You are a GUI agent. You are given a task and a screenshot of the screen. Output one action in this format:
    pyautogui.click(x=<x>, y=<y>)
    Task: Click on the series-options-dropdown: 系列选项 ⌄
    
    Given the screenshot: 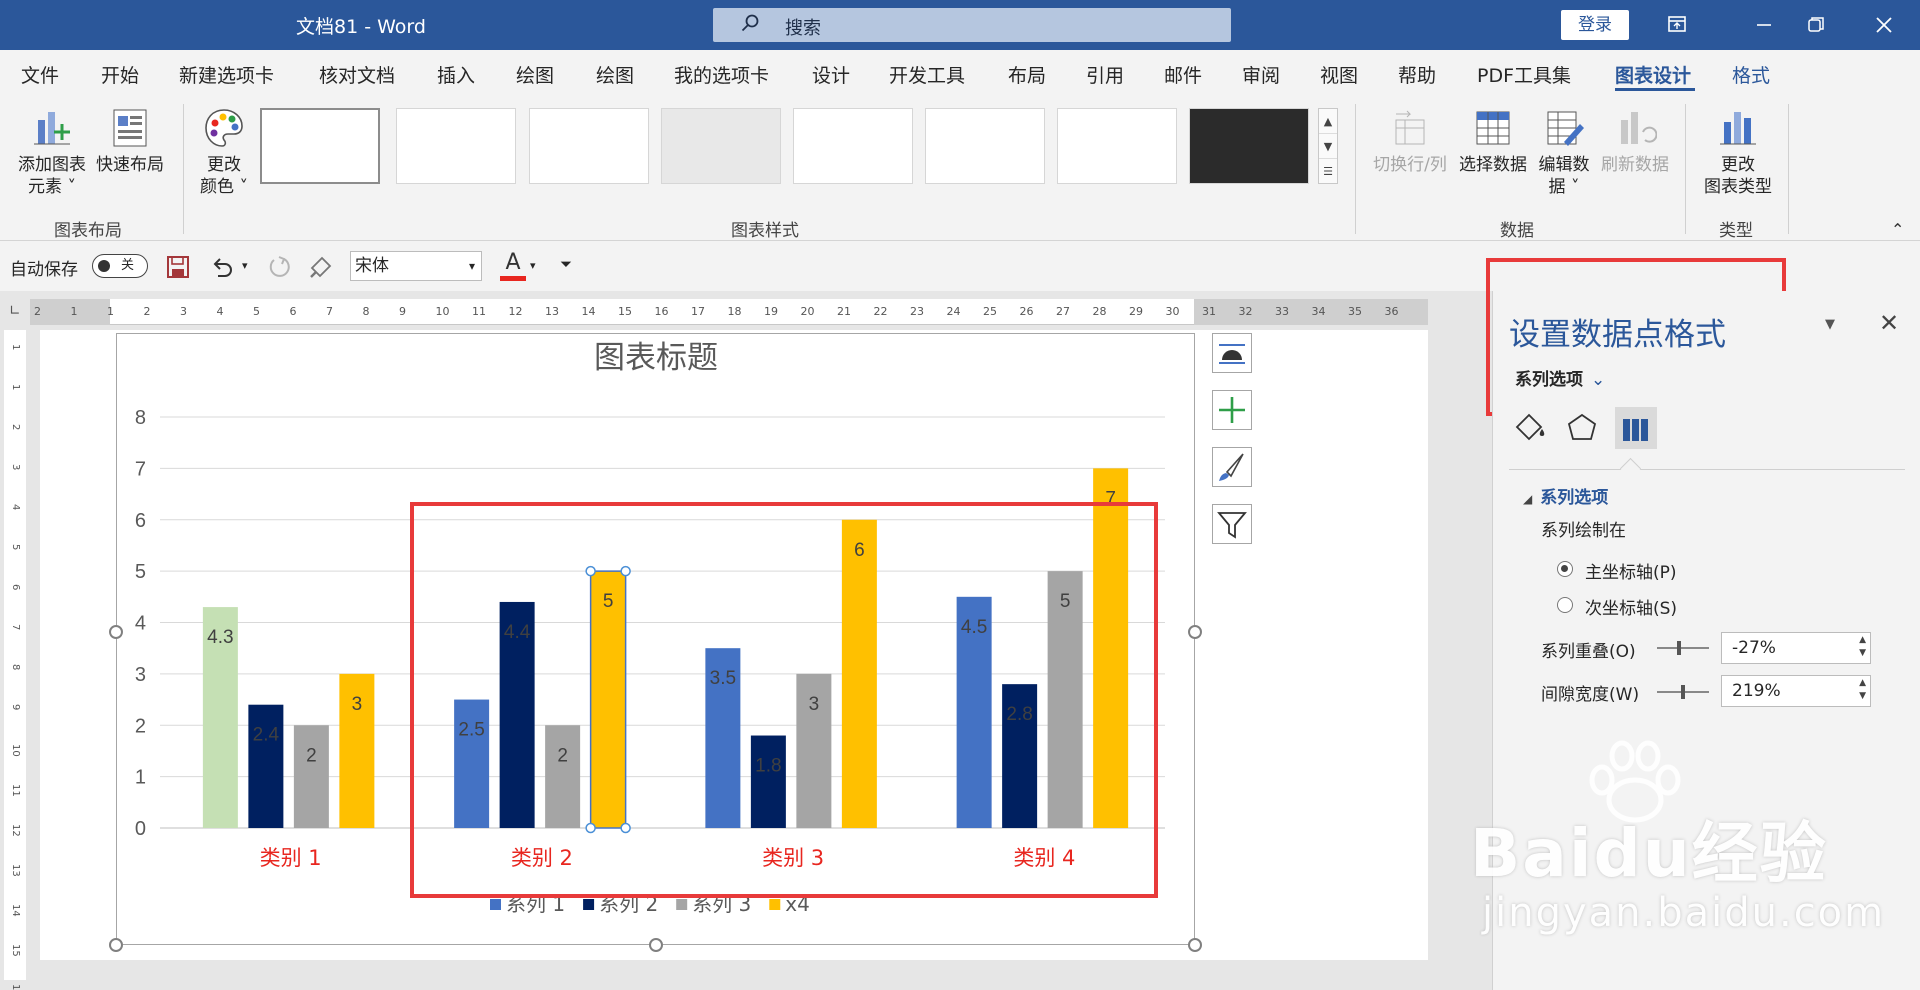 What is the action you would take?
    pyautogui.click(x=1560, y=377)
    